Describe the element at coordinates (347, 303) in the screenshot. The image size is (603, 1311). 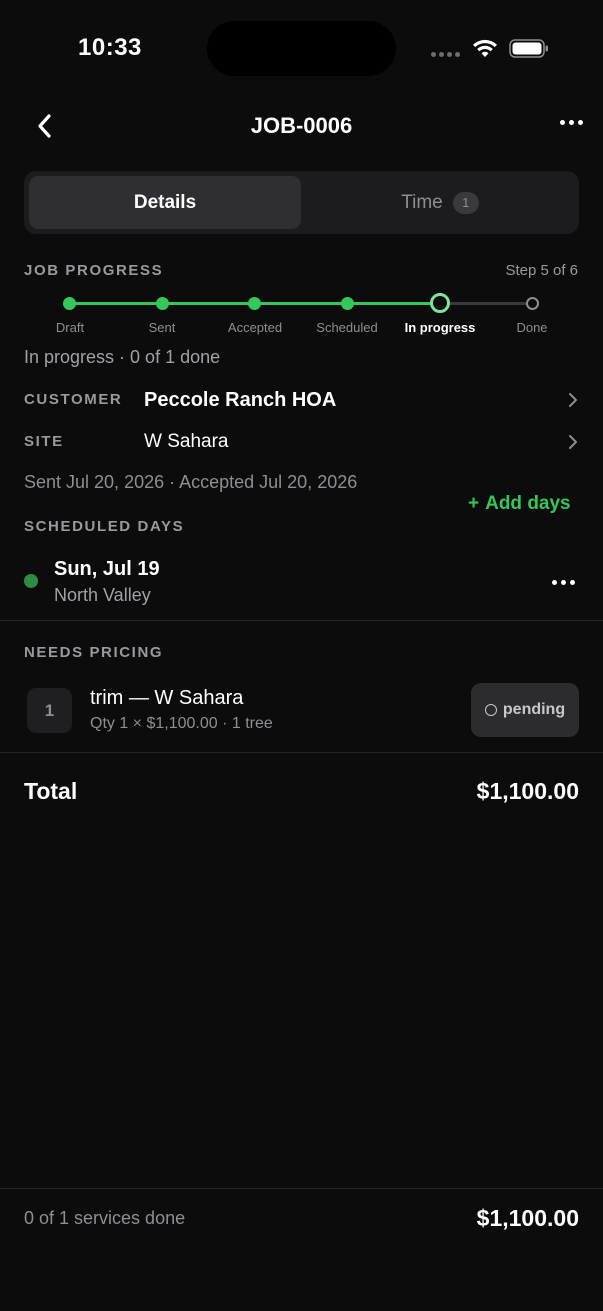
I see `step-node-scheduled` at that location.